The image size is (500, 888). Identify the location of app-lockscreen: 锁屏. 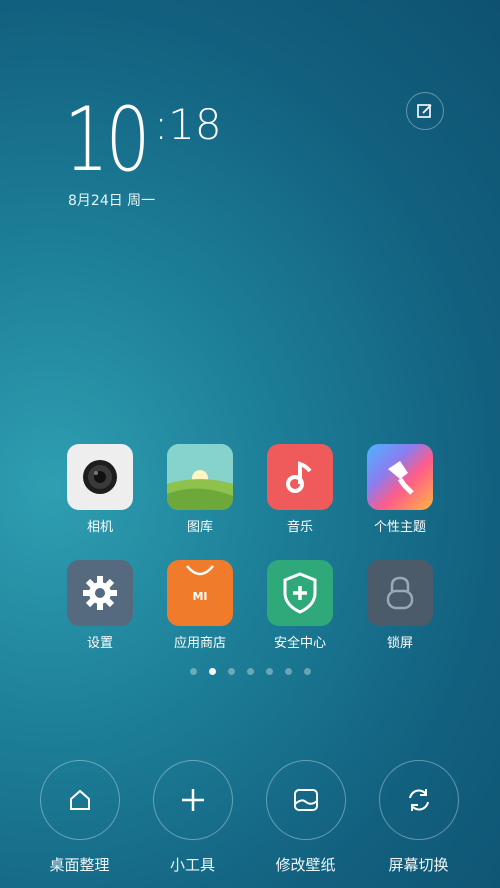
(400, 605).